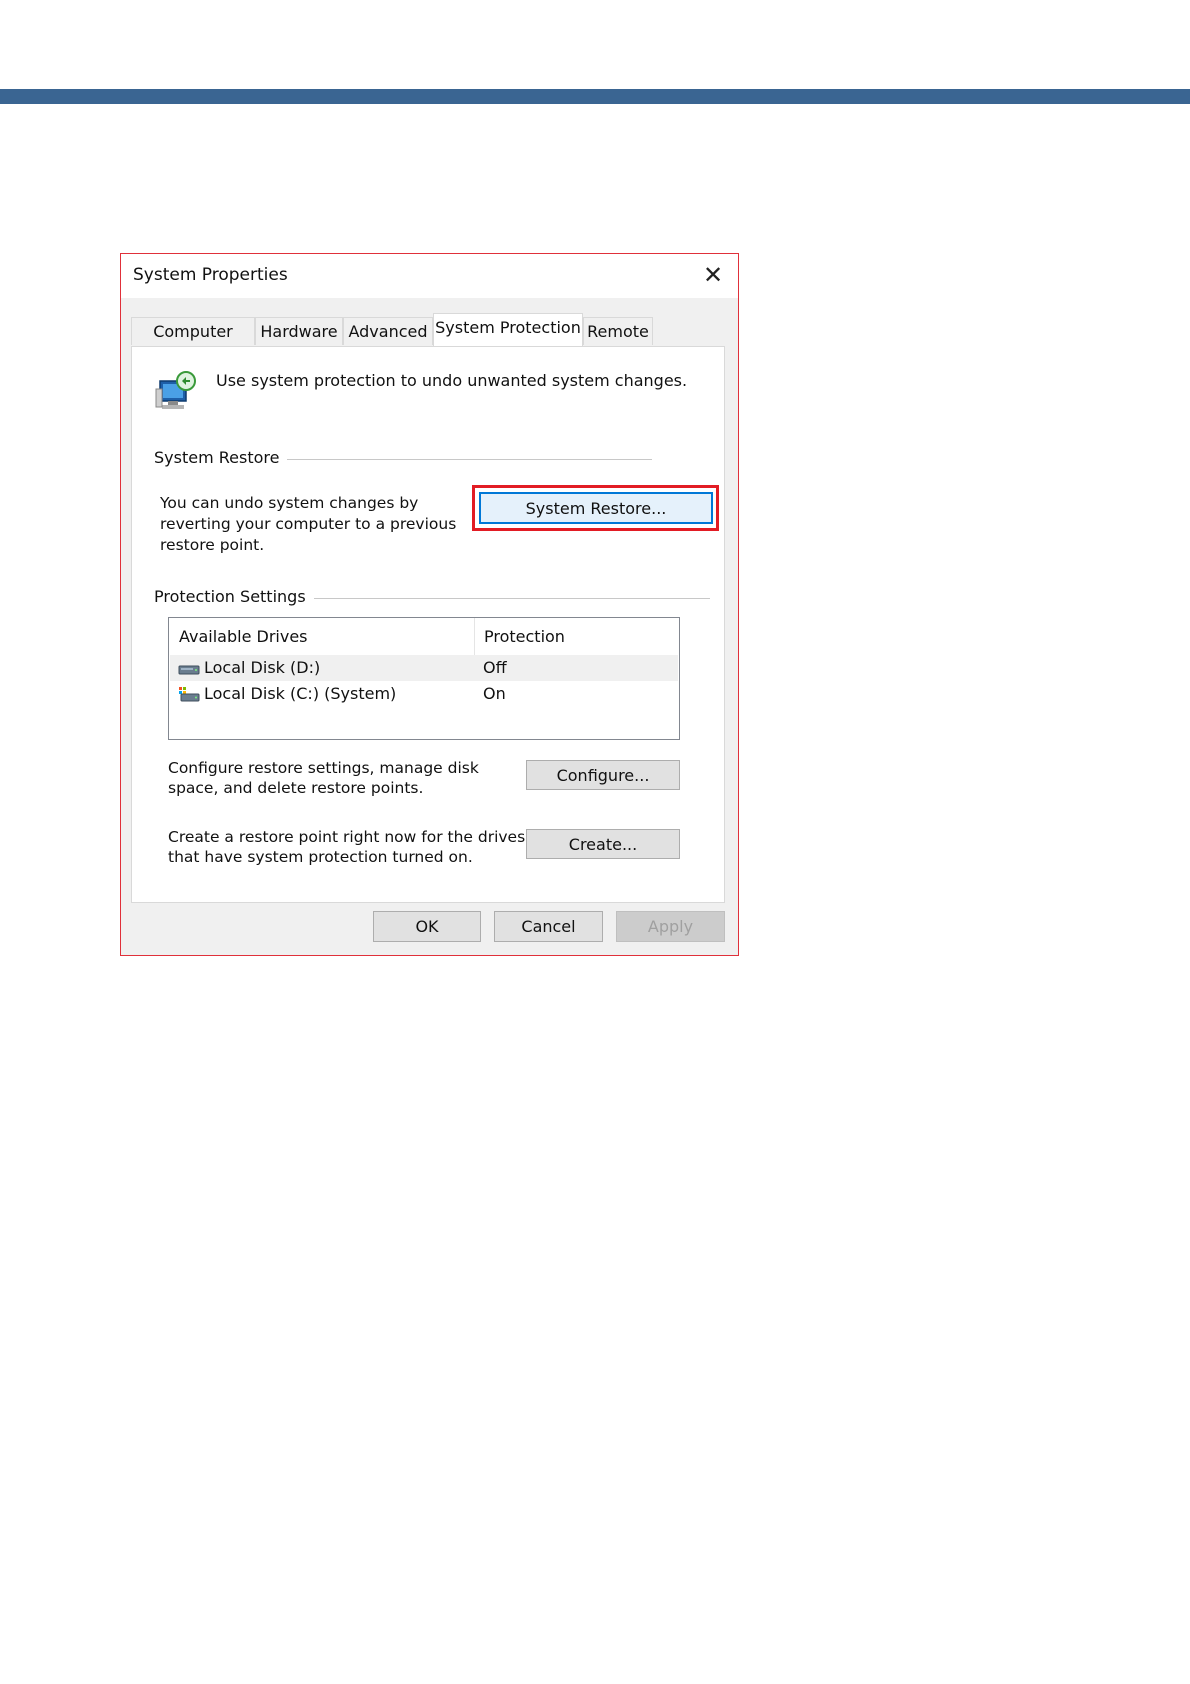 The image size is (1190, 1684). Describe the element at coordinates (189, 694) in the screenshot. I see `system-drive-icon` at that location.